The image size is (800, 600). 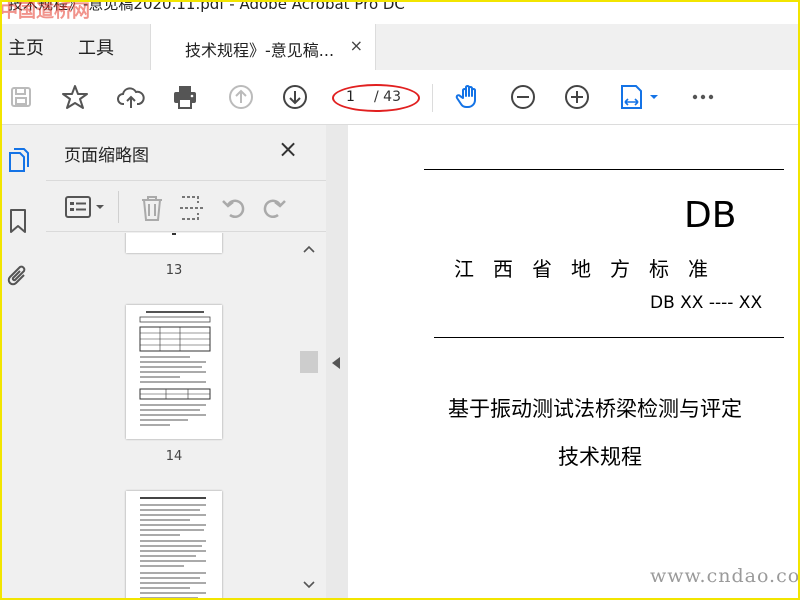 I want to click on tab-tools: 工具, so click(x=96, y=47).